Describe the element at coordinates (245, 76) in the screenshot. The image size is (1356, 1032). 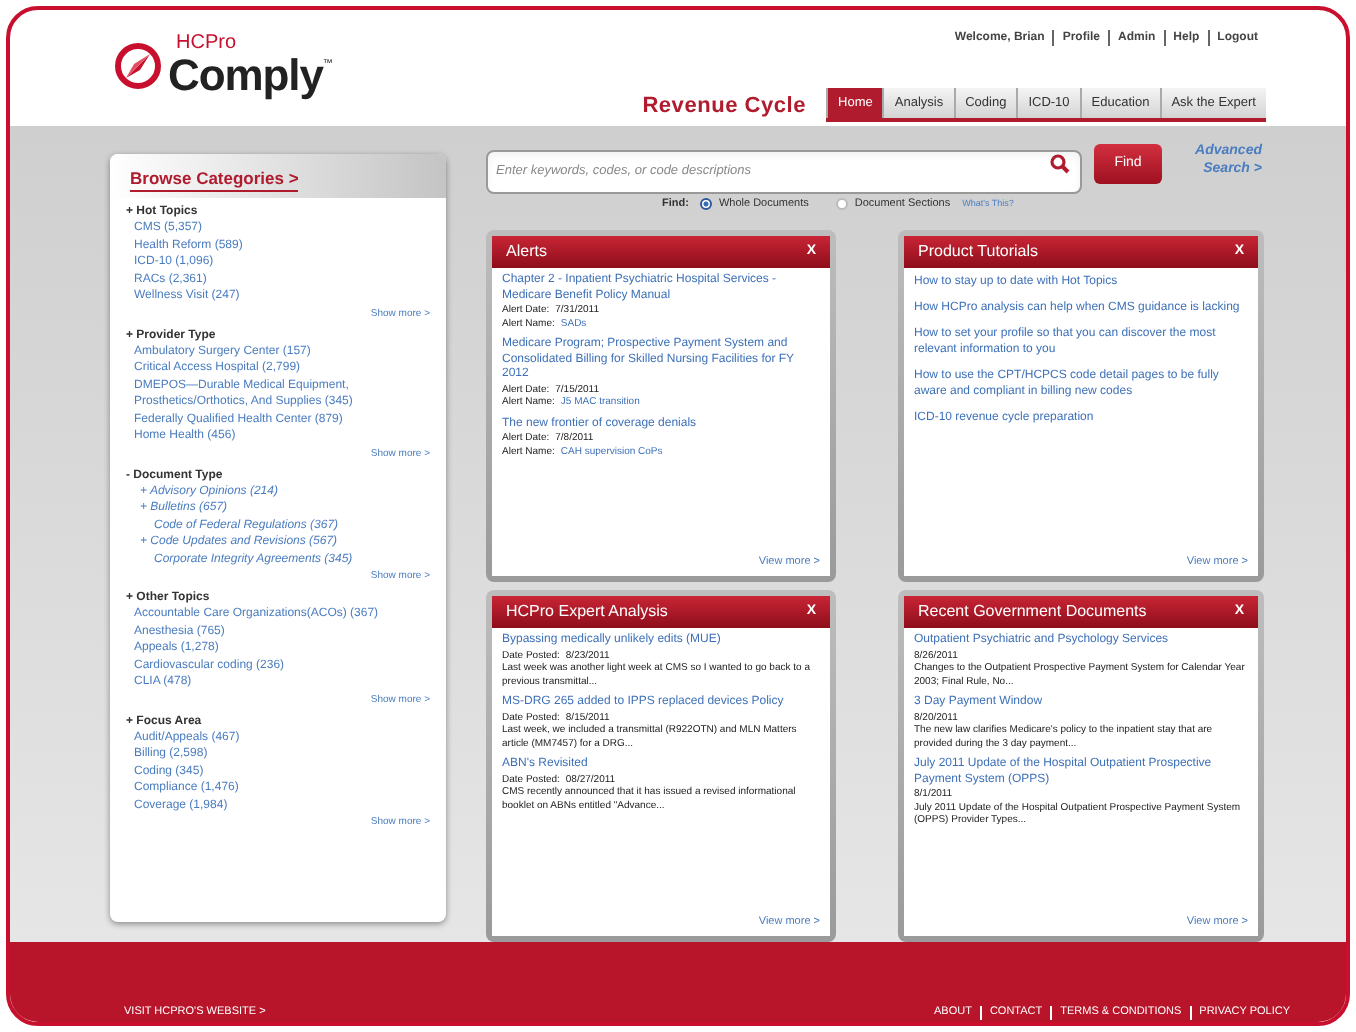
I see `logo-title: Comply` at that location.